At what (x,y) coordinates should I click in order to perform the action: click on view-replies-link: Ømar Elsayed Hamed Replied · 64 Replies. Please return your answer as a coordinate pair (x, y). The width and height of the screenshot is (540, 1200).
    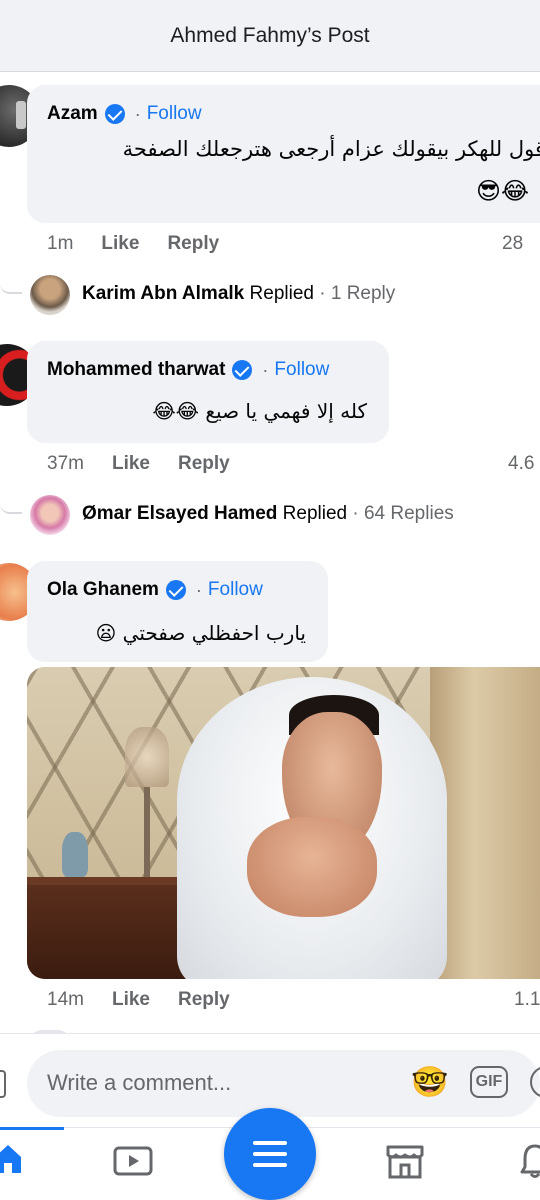
    Looking at the image, I should click on (268, 514).